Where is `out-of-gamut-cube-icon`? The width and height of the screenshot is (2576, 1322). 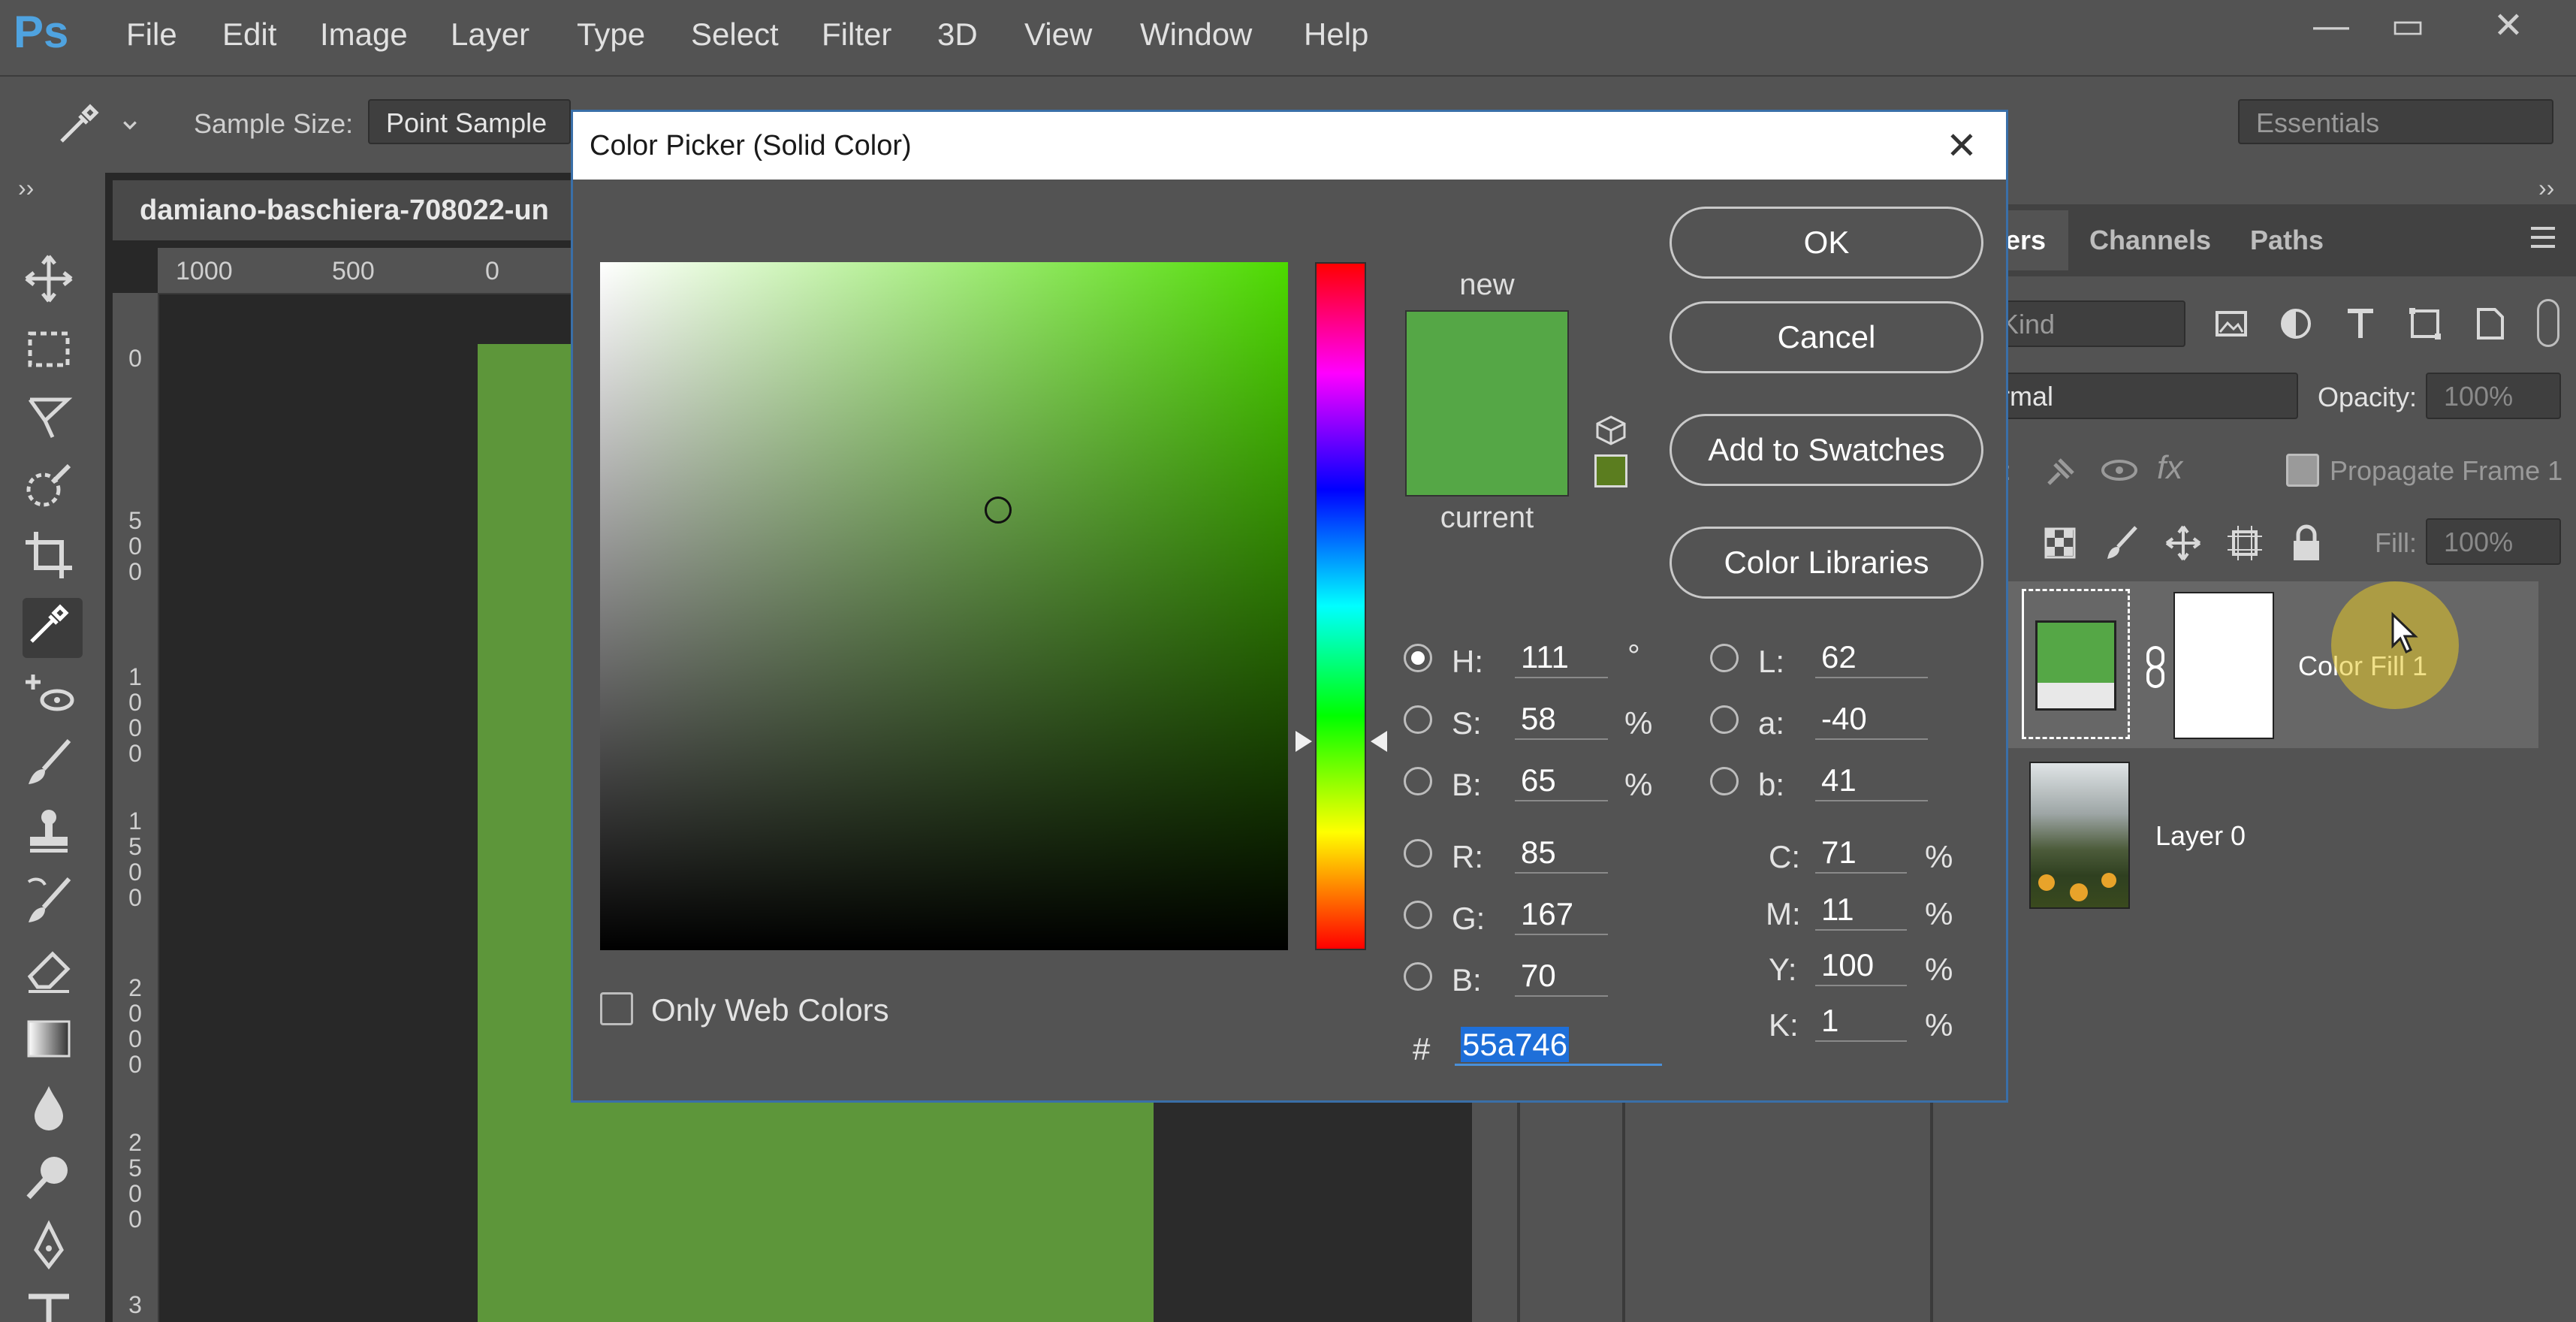
out-of-gamut-cube-icon is located at coordinates (1611, 430).